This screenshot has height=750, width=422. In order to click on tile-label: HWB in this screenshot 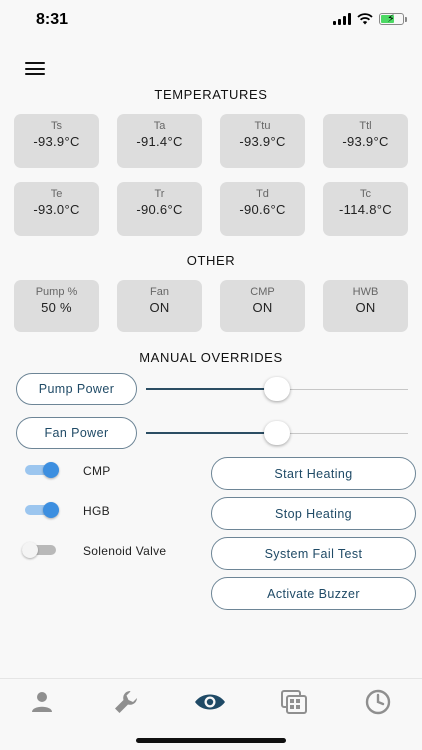, I will do `click(365, 292)`.